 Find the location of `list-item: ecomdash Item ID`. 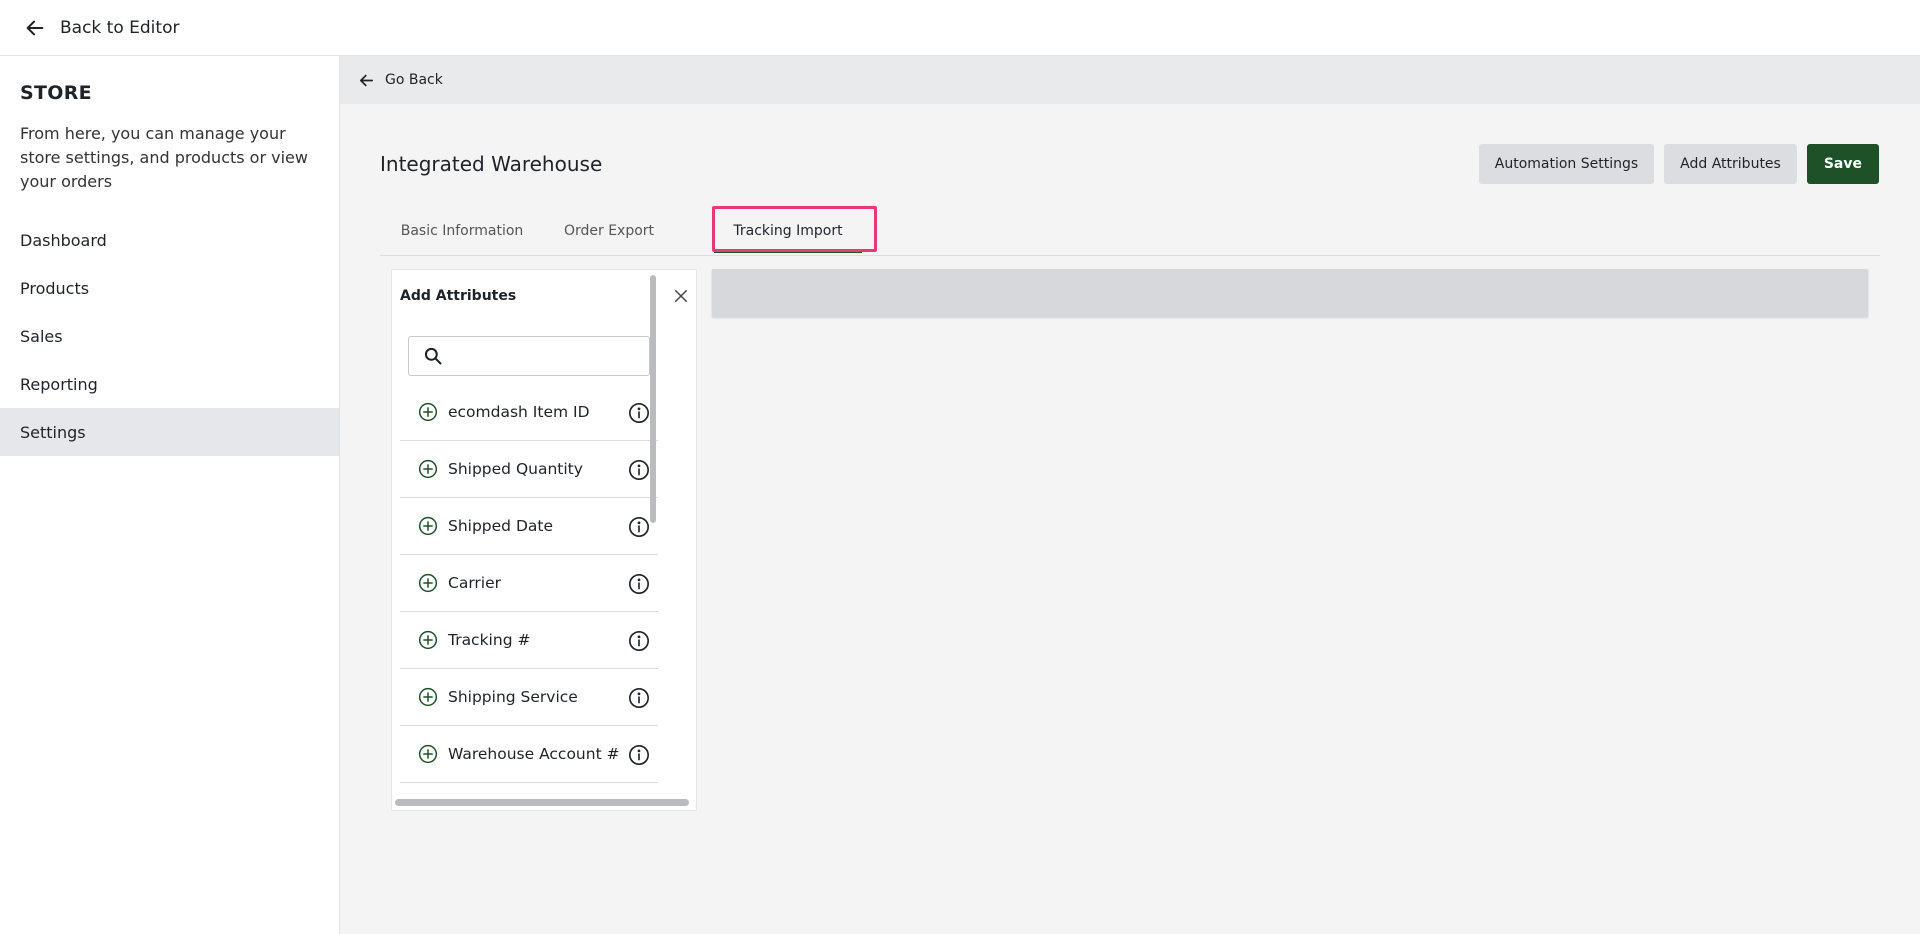

list-item: ecomdash Item ID is located at coordinates (529, 412).